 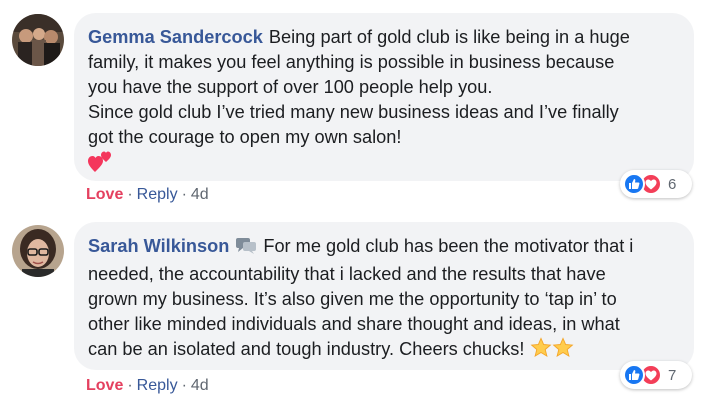 I want to click on reaction-count: 7, so click(x=672, y=375).